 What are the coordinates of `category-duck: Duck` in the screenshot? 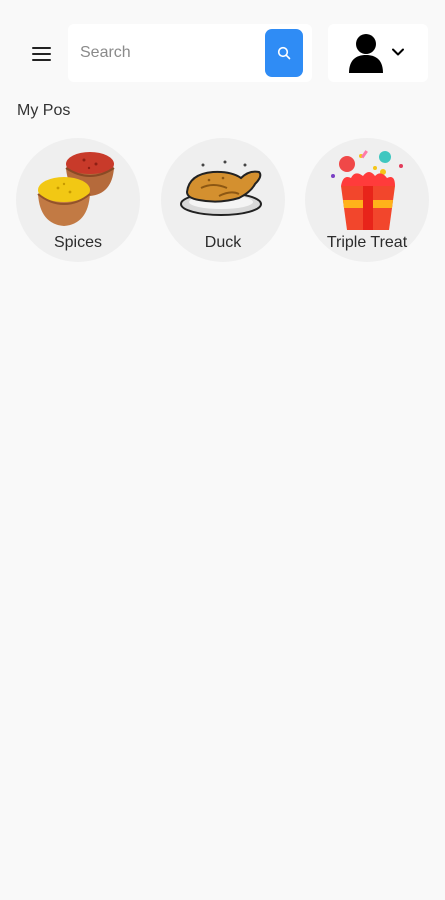 It's located at (223, 200).